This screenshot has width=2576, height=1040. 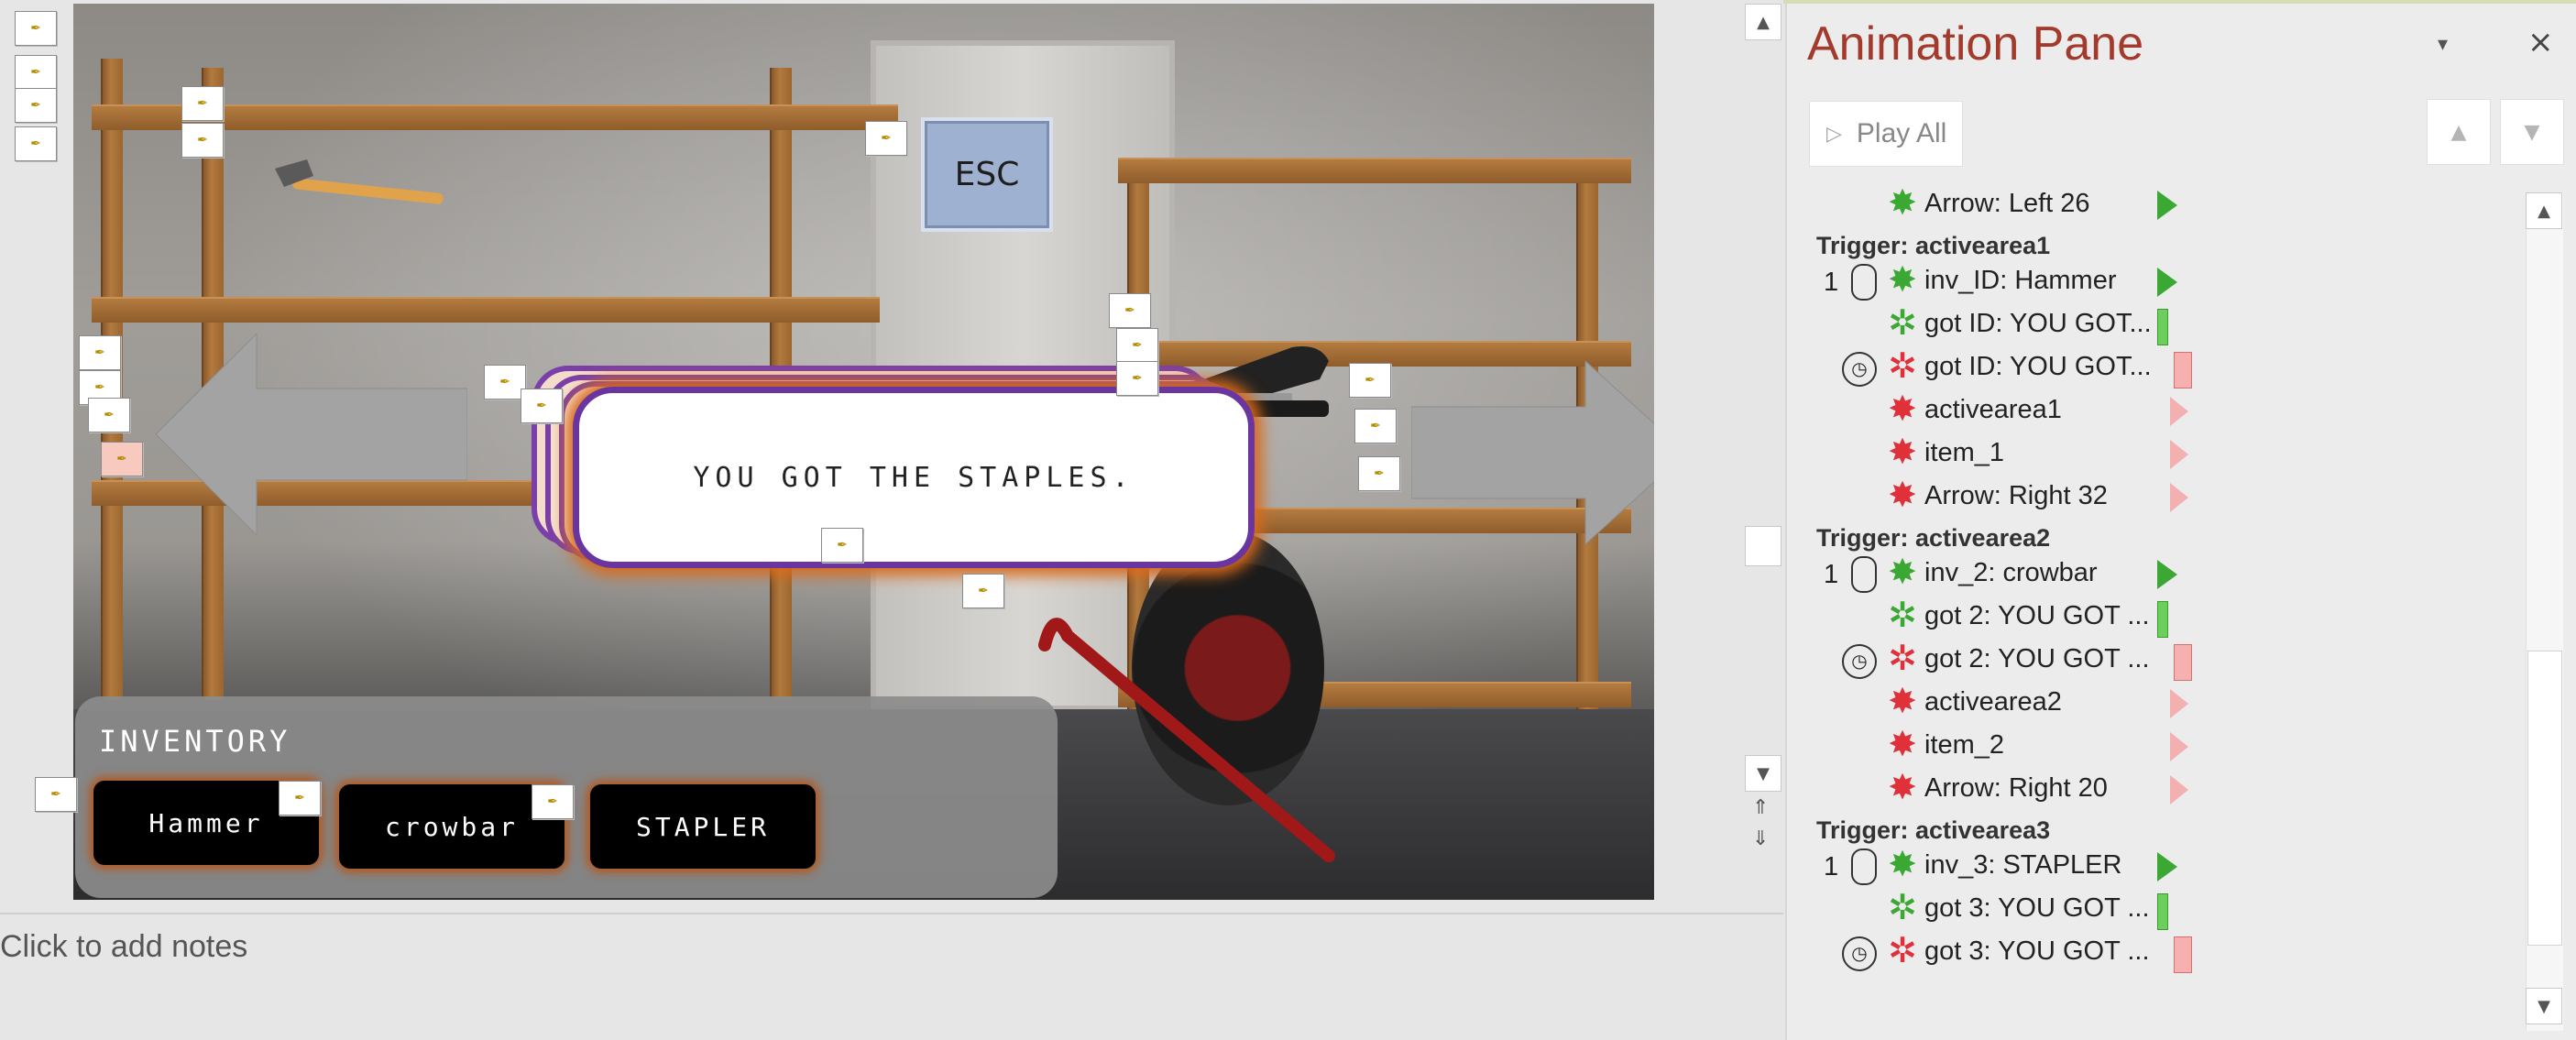 What do you see at coordinates (2011, 572) in the screenshot?
I see `animation-label: inv_2: crowbar` at bounding box center [2011, 572].